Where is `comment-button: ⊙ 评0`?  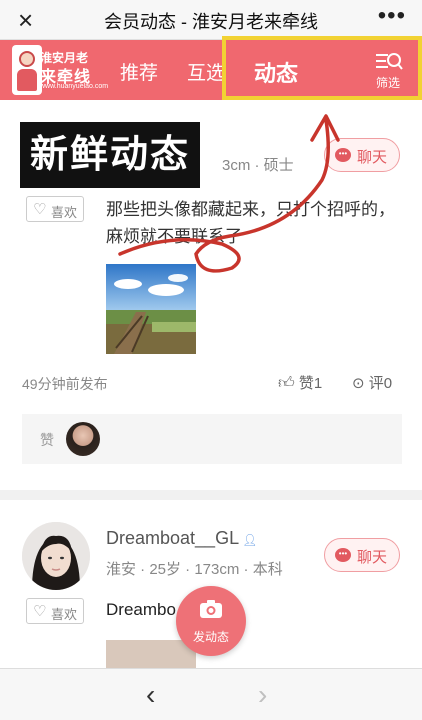
comment-button: ⊙ 评0 is located at coordinates (372, 382).